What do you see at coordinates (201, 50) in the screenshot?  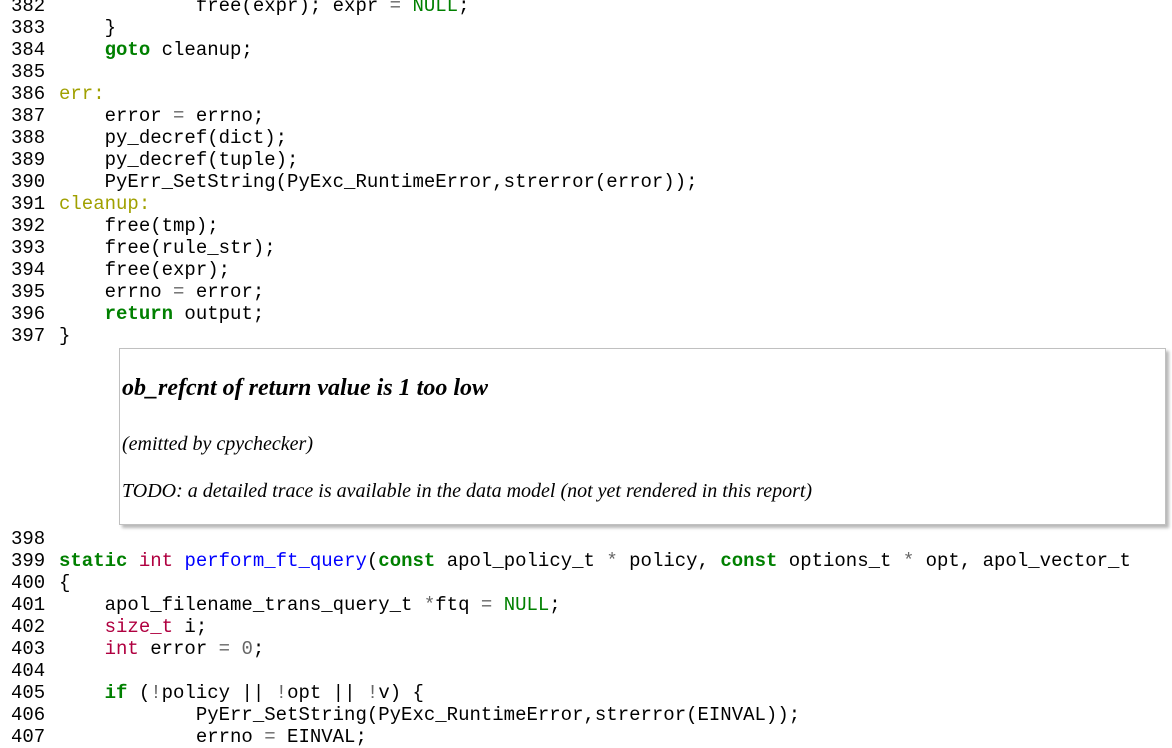 I see `code-token: cleanup;` at bounding box center [201, 50].